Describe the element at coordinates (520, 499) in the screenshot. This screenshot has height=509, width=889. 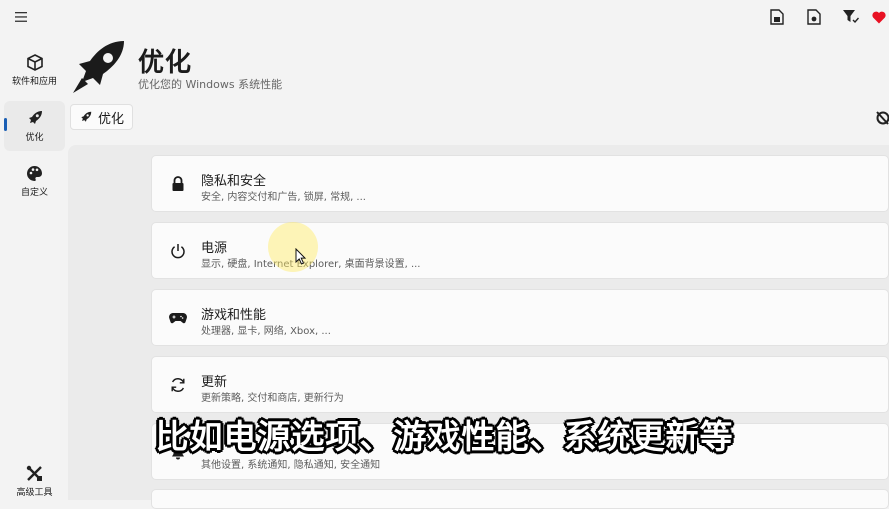
I see `card-next` at that location.